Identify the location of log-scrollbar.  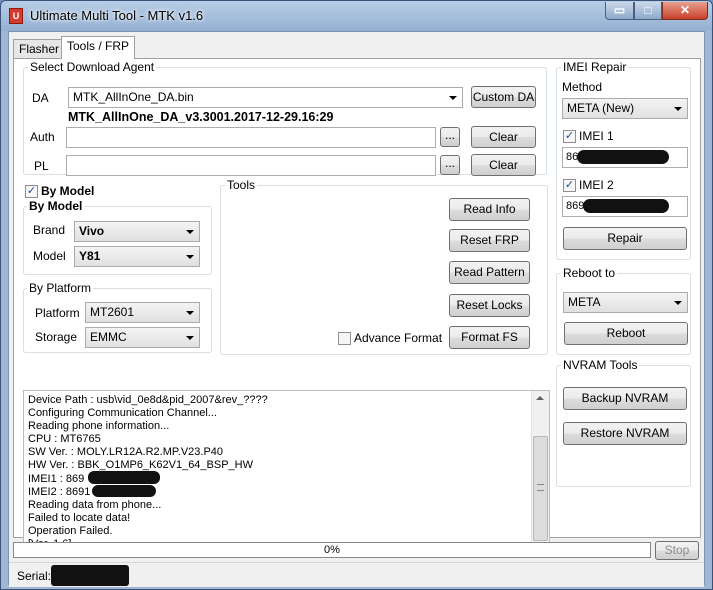
(540, 474).